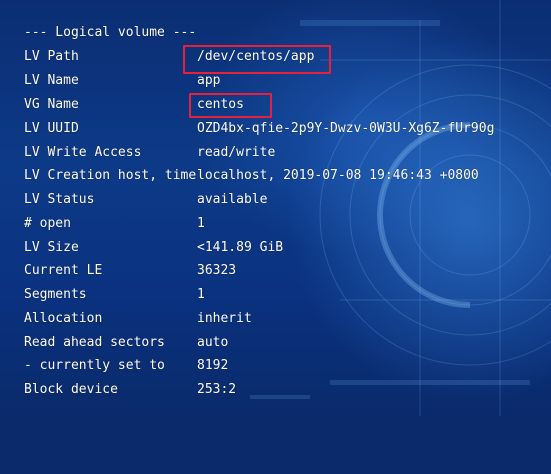  What do you see at coordinates (213, 342) in the screenshot?
I see `row-value: auto` at bounding box center [213, 342].